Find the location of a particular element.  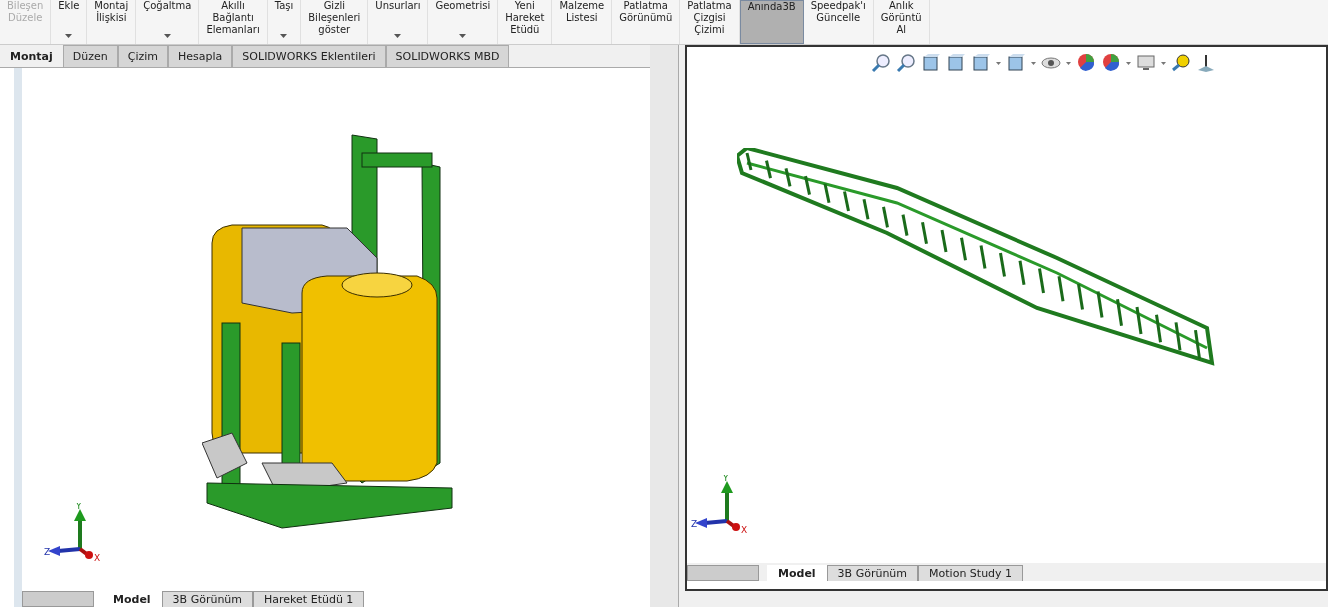

command-tab: Düzen is located at coordinates (90, 56).